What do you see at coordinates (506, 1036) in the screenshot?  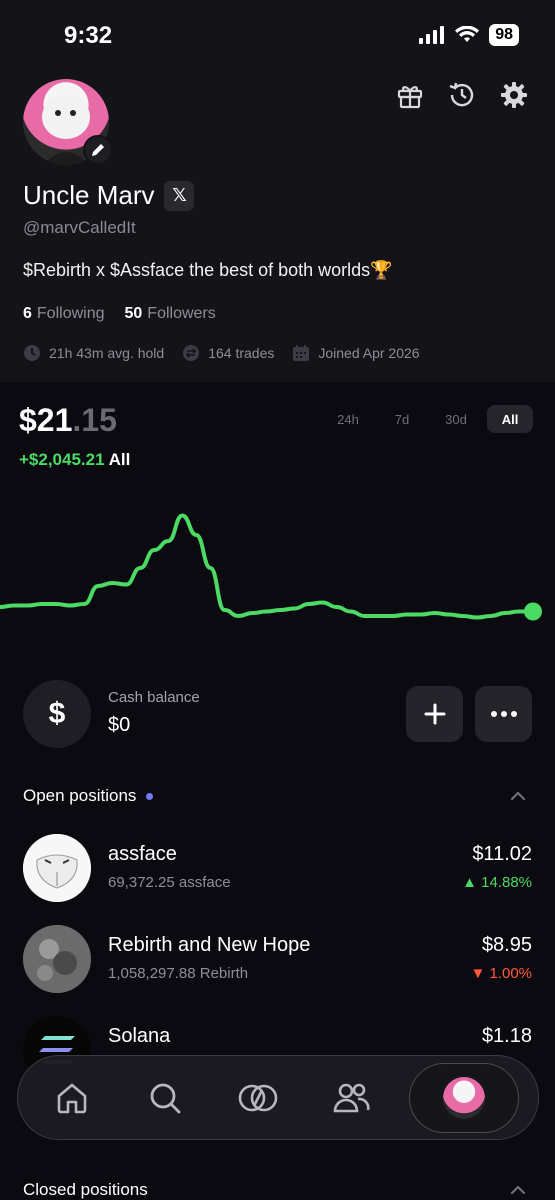 I see `position-value: $1.18` at bounding box center [506, 1036].